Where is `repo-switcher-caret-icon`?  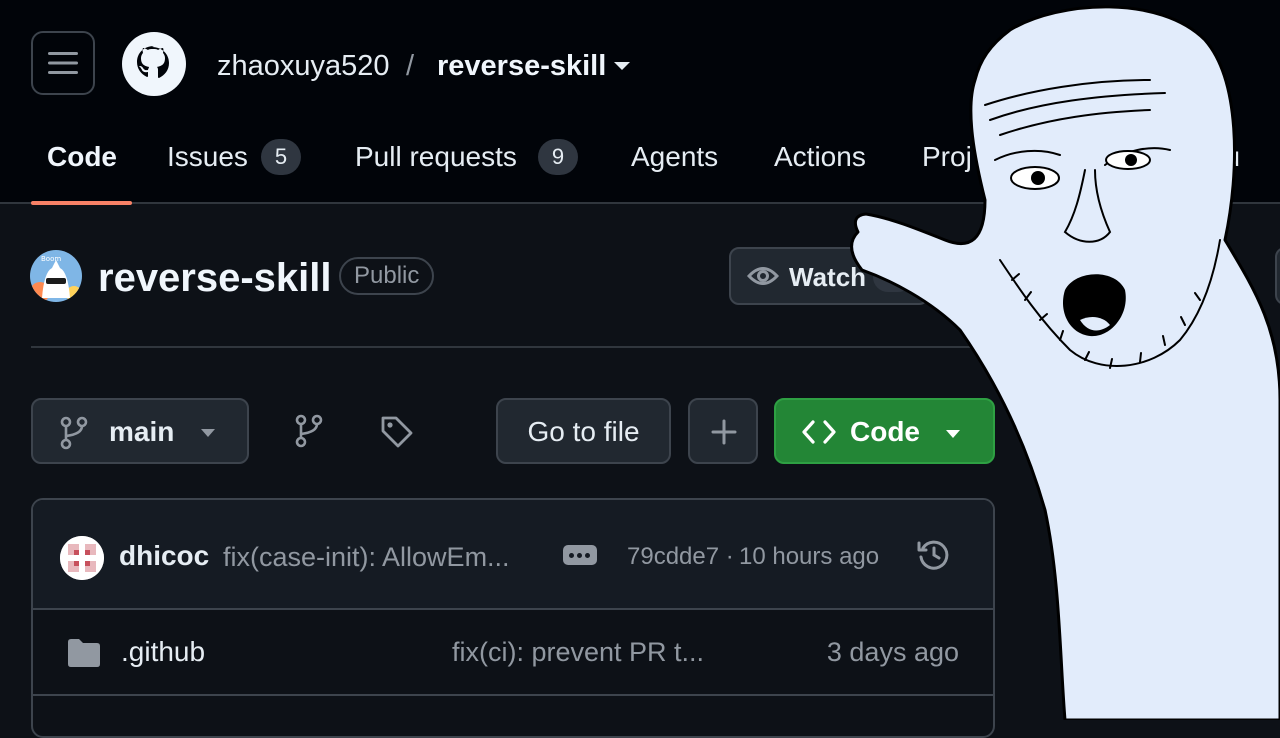
repo-switcher-caret-icon is located at coordinates (622, 66).